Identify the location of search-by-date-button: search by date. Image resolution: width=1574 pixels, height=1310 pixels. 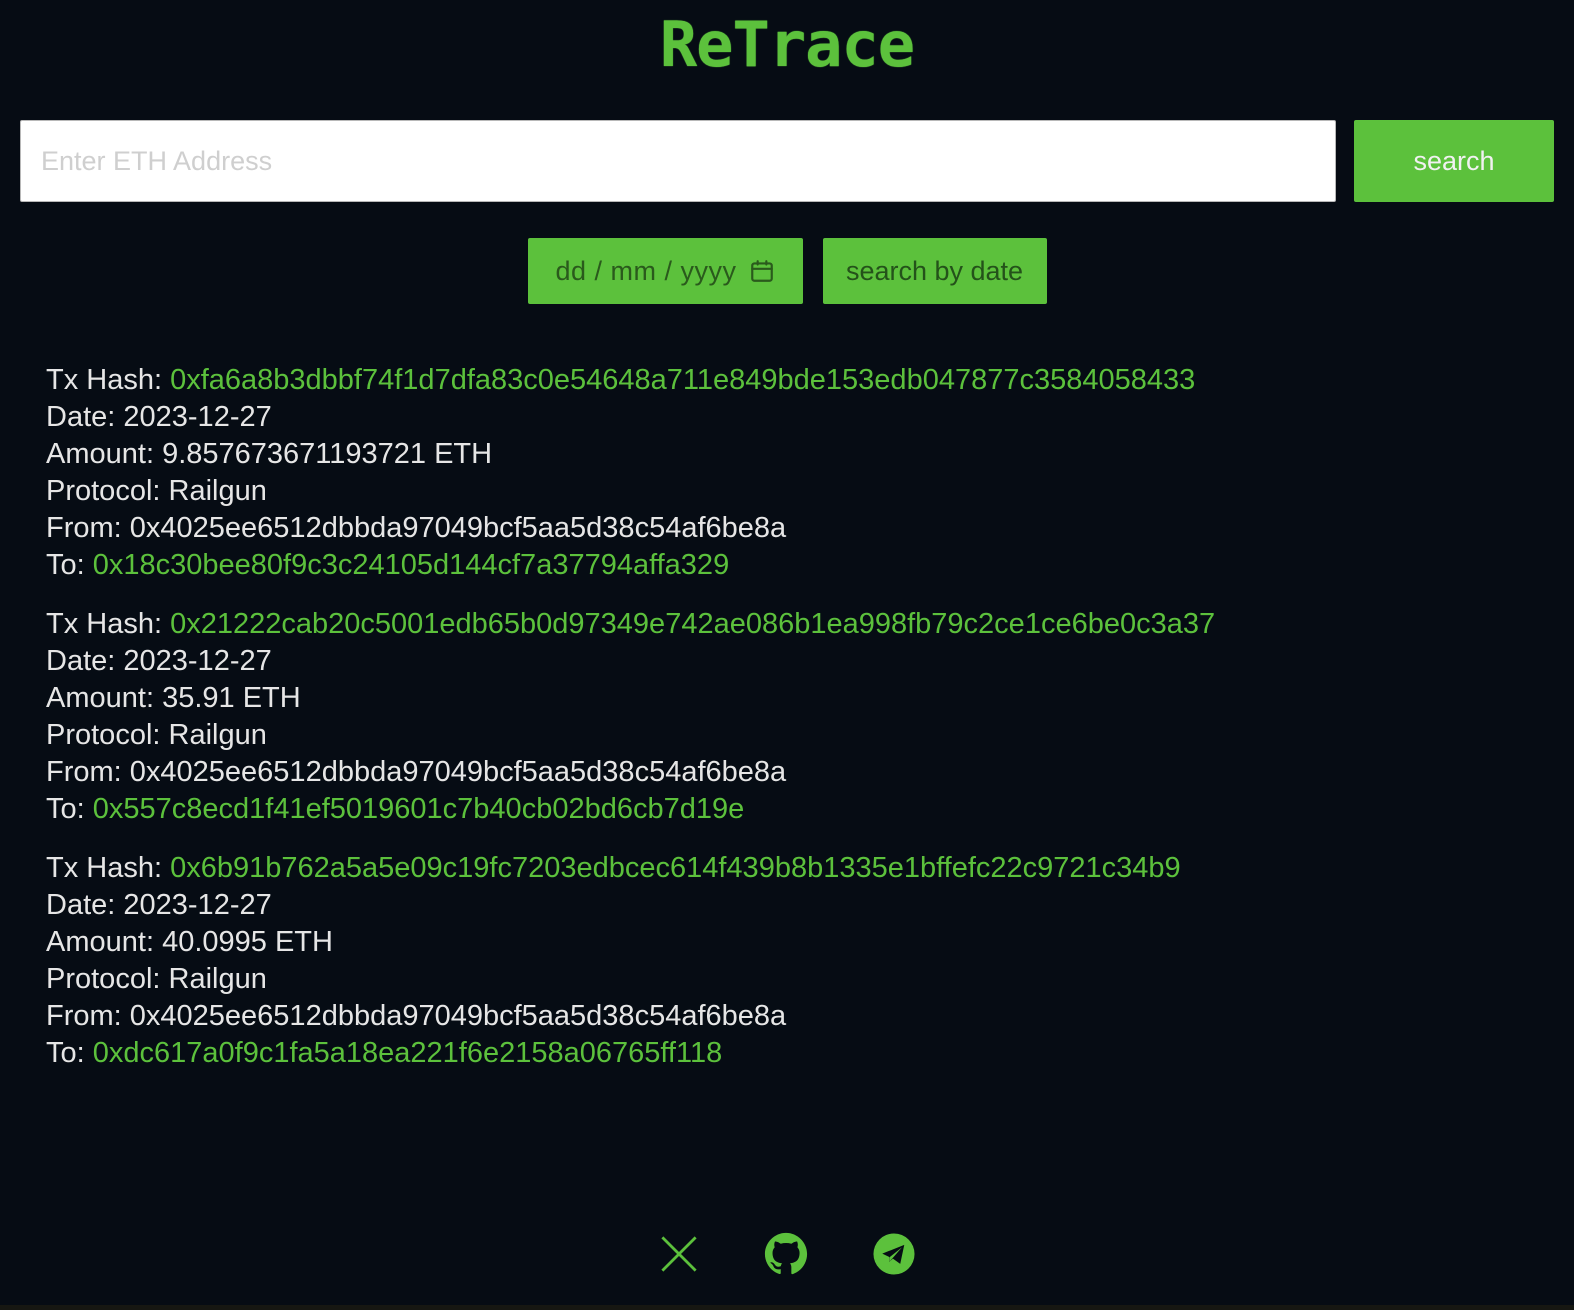
(934, 271).